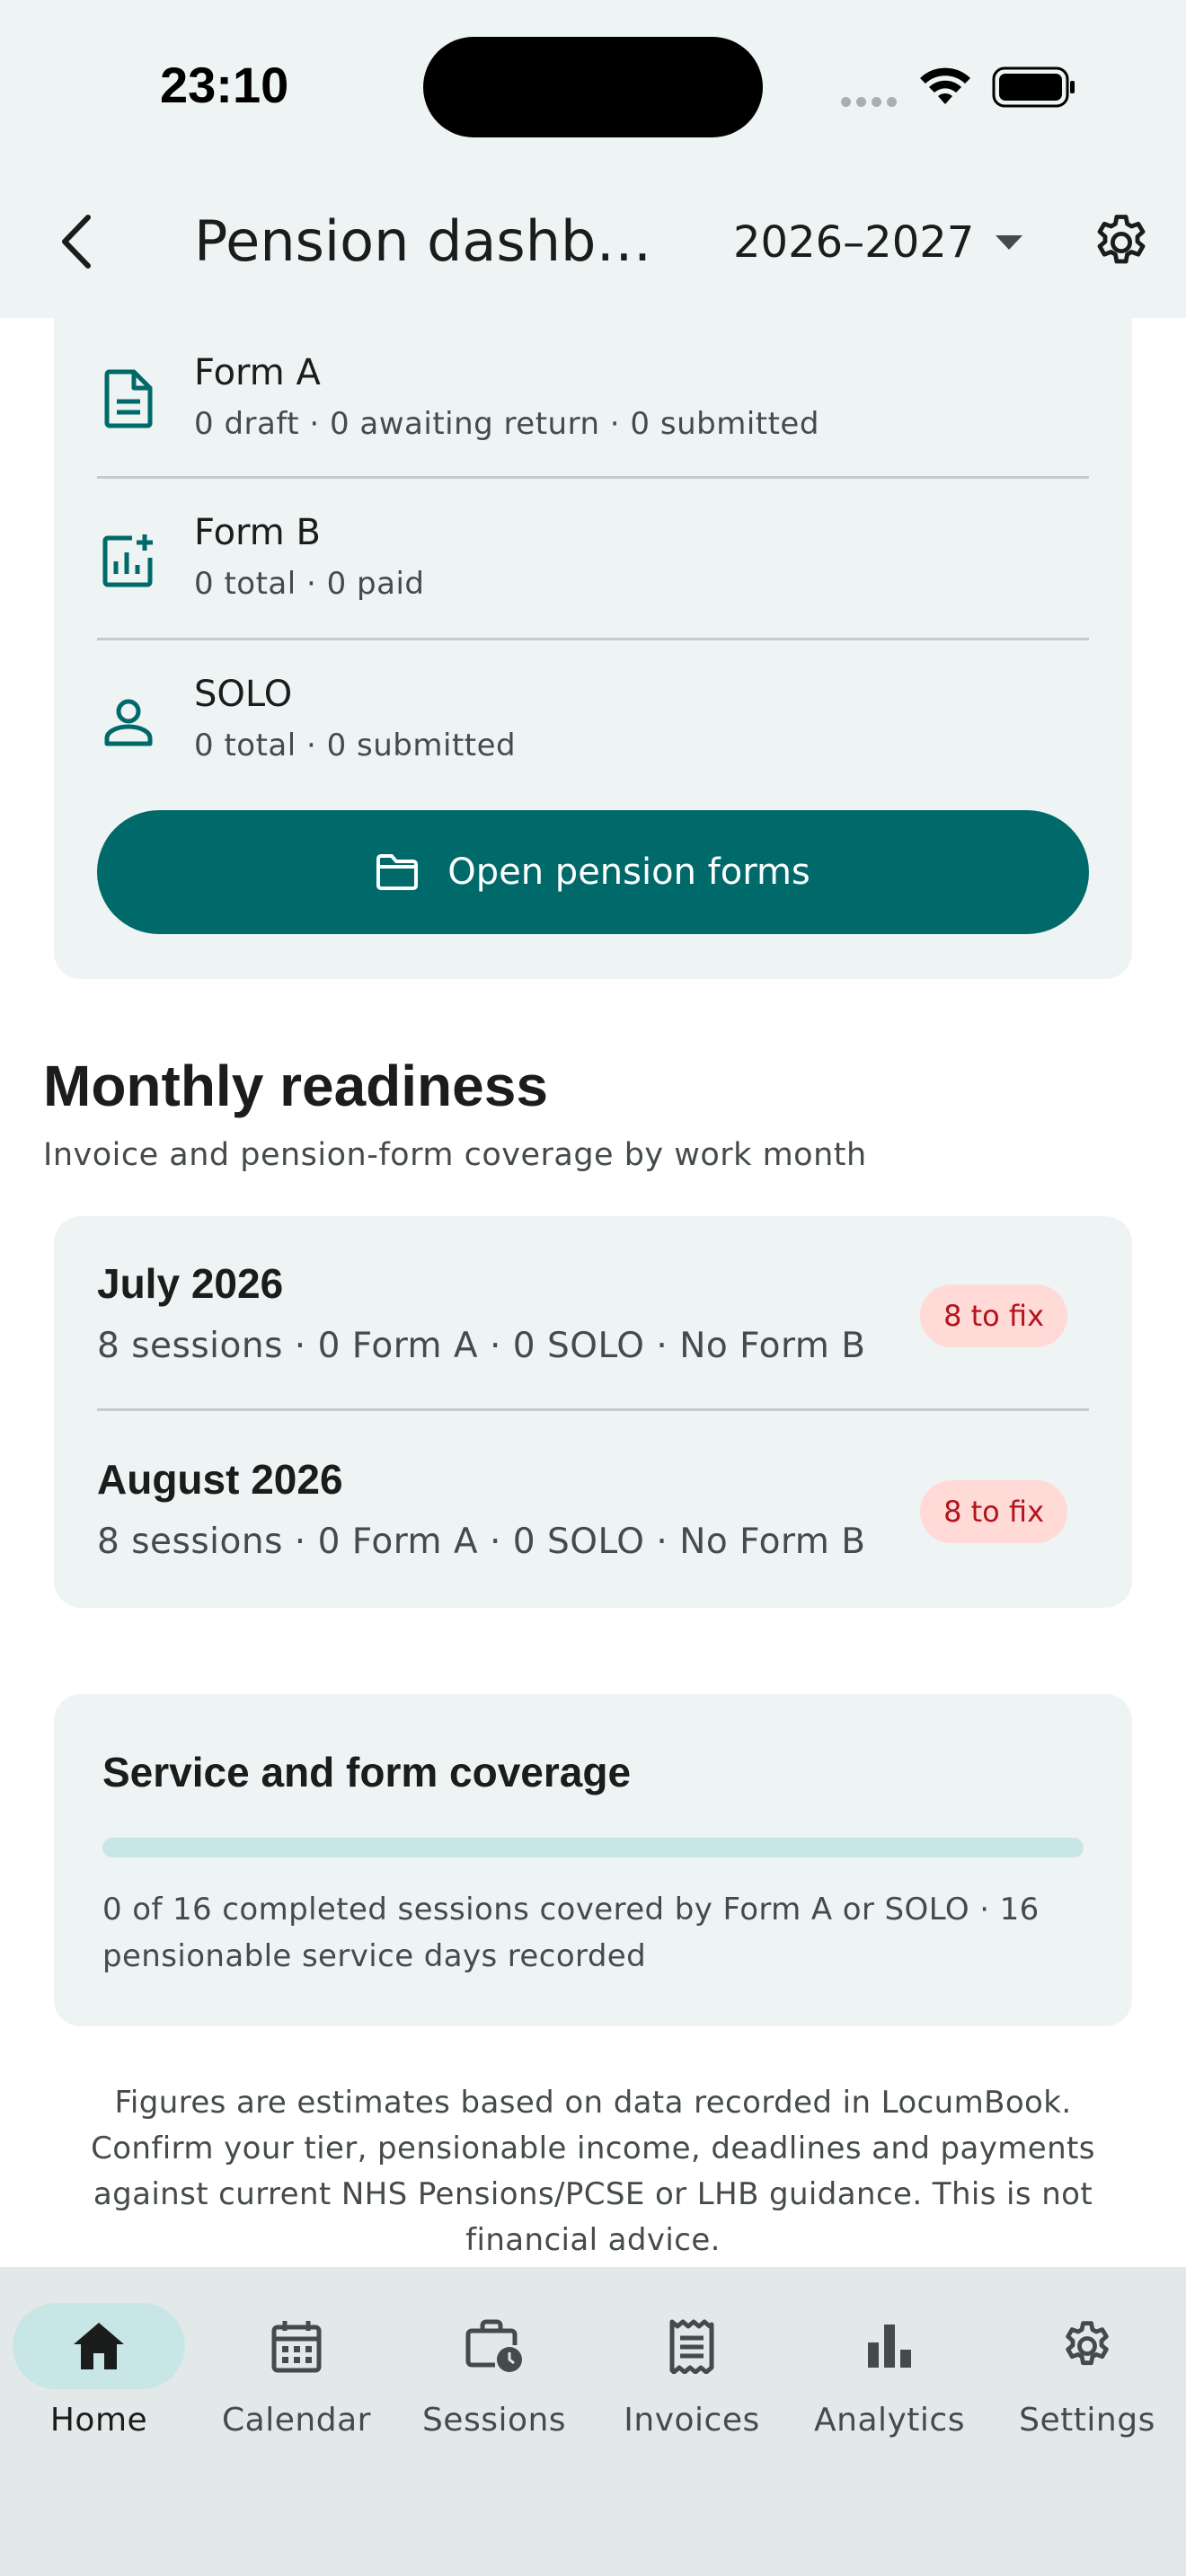  Describe the element at coordinates (367, 1772) in the screenshot. I see `coverage-title: Service and form coverage` at that location.